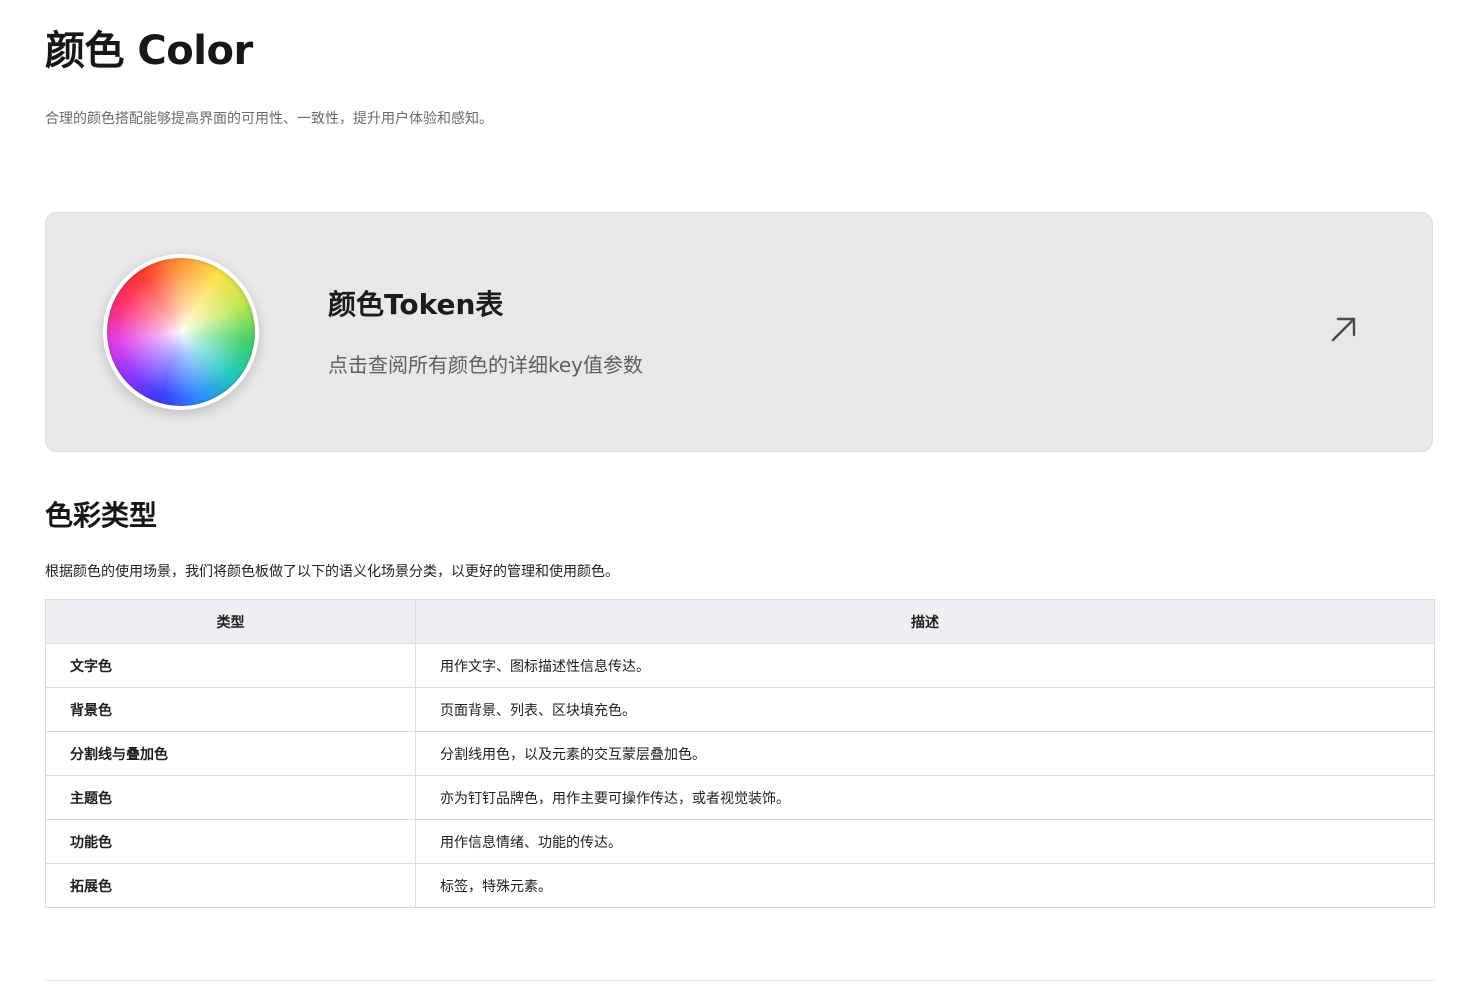 The height and width of the screenshot is (992, 1484). I want to click on page-title: 颜色 Color, so click(149, 51).